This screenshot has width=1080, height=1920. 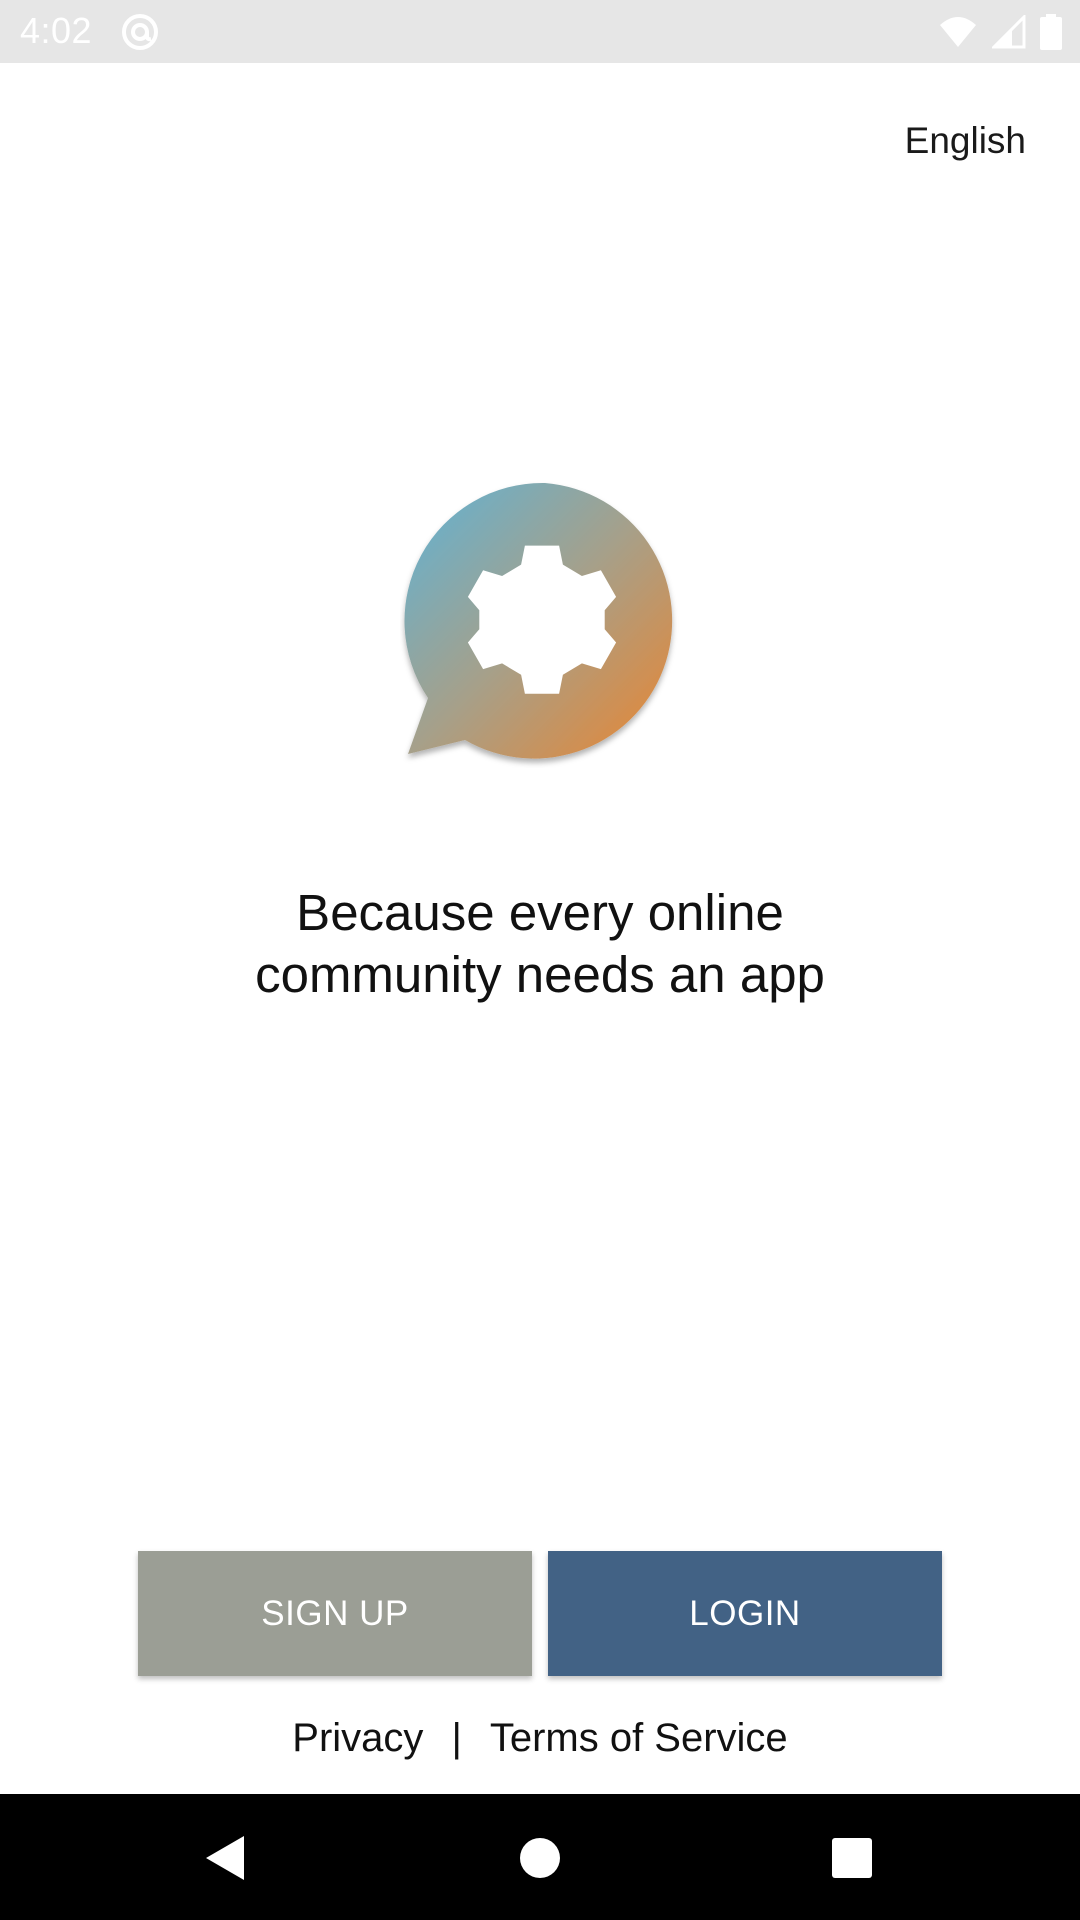 What do you see at coordinates (1051, 32) in the screenshot?
I see `battery-icon` at bounding box center [1051, 32].